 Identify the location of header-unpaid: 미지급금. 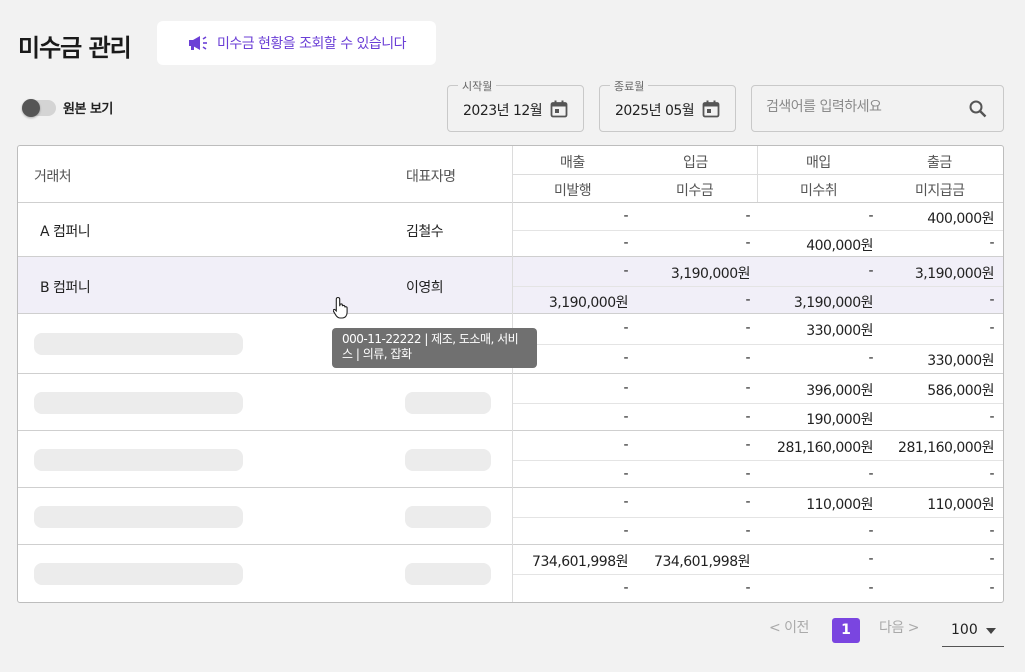
(940, 191).